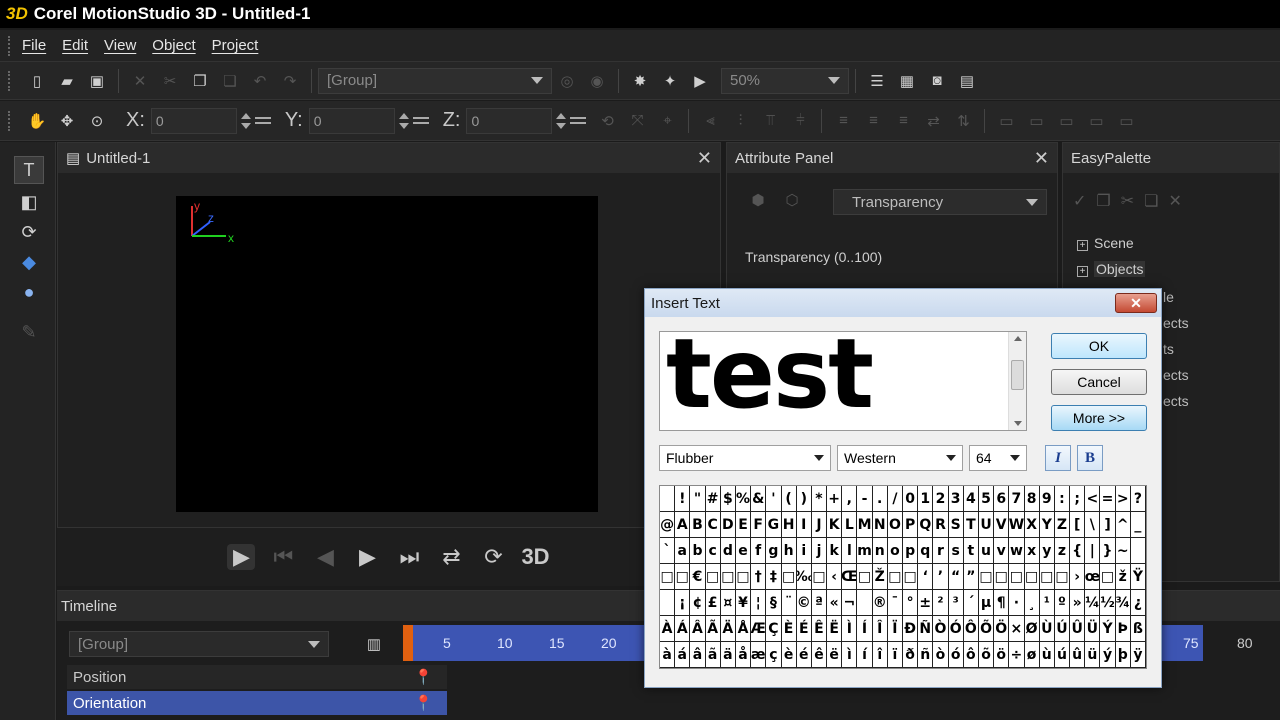  Describe the element at coordinates (230, 81) in the screenshot. I see `paste-icon: ❏` at that location.